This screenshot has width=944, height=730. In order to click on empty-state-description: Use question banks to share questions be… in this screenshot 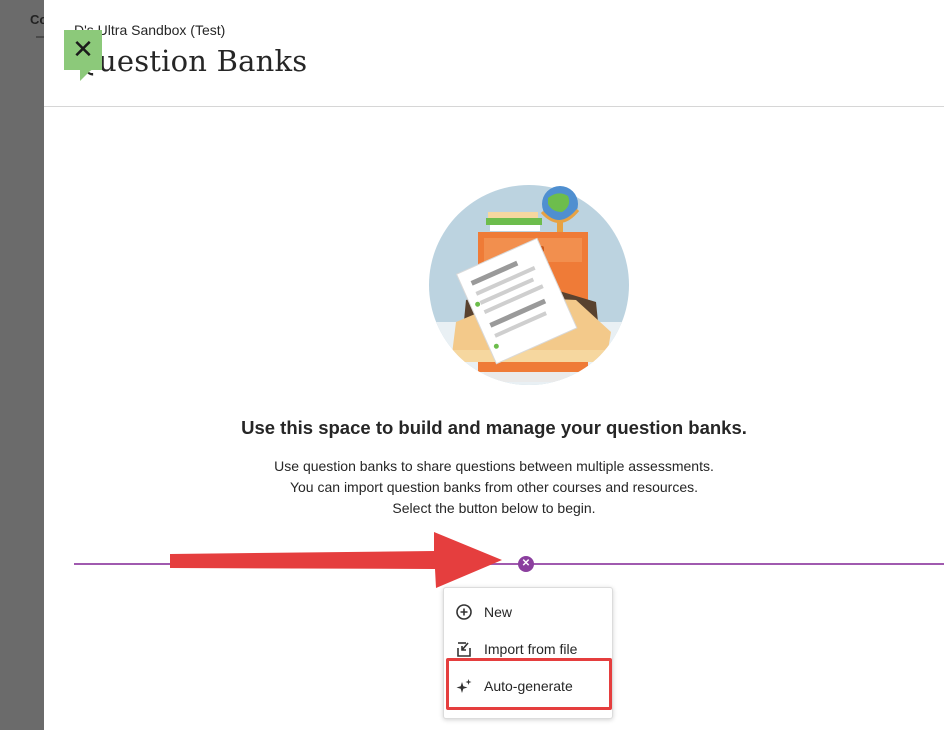, I will do `click(494, 487)`.